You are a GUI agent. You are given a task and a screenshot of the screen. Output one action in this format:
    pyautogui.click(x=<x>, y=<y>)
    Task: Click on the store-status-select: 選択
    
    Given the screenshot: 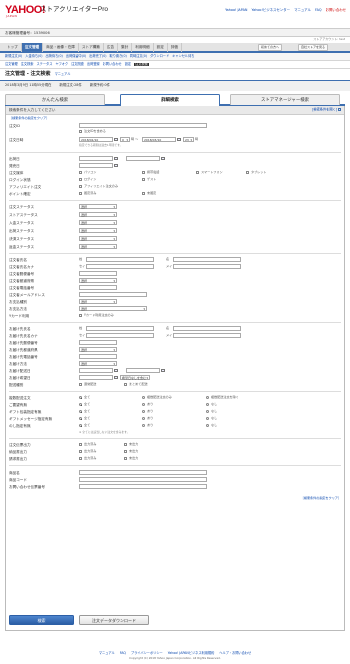 What is the action you would take?
    pyautogui.click(x=98, y=215)
    